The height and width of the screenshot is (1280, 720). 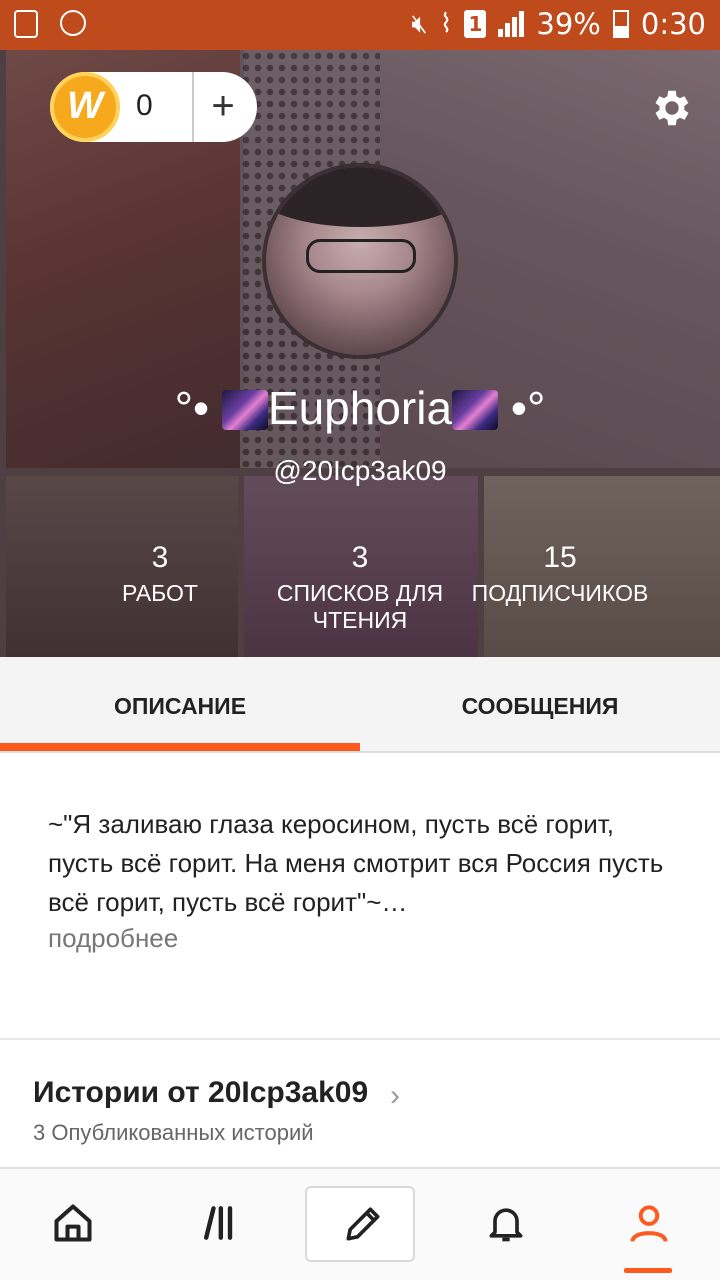 I want to click on mute-icon: 🔇︎, so click(x=419, y=23).